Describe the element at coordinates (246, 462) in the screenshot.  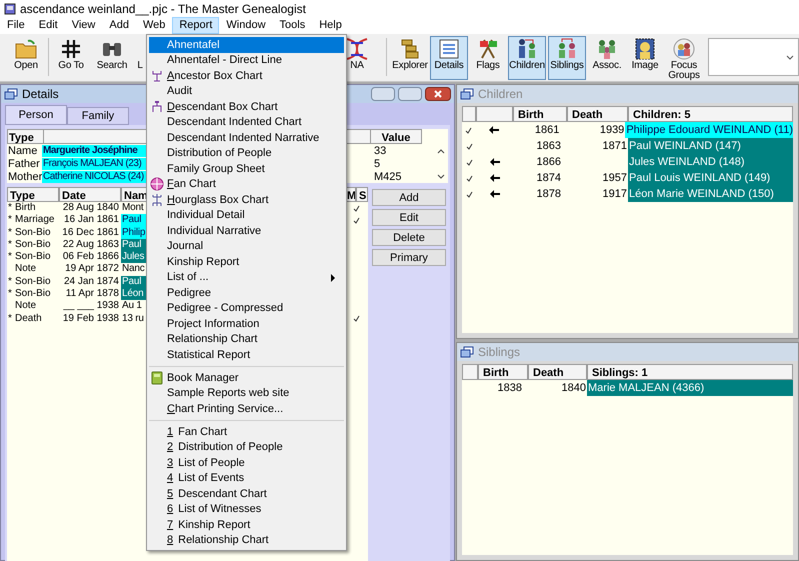
I see `menu-item: 3 List of People` at that location.